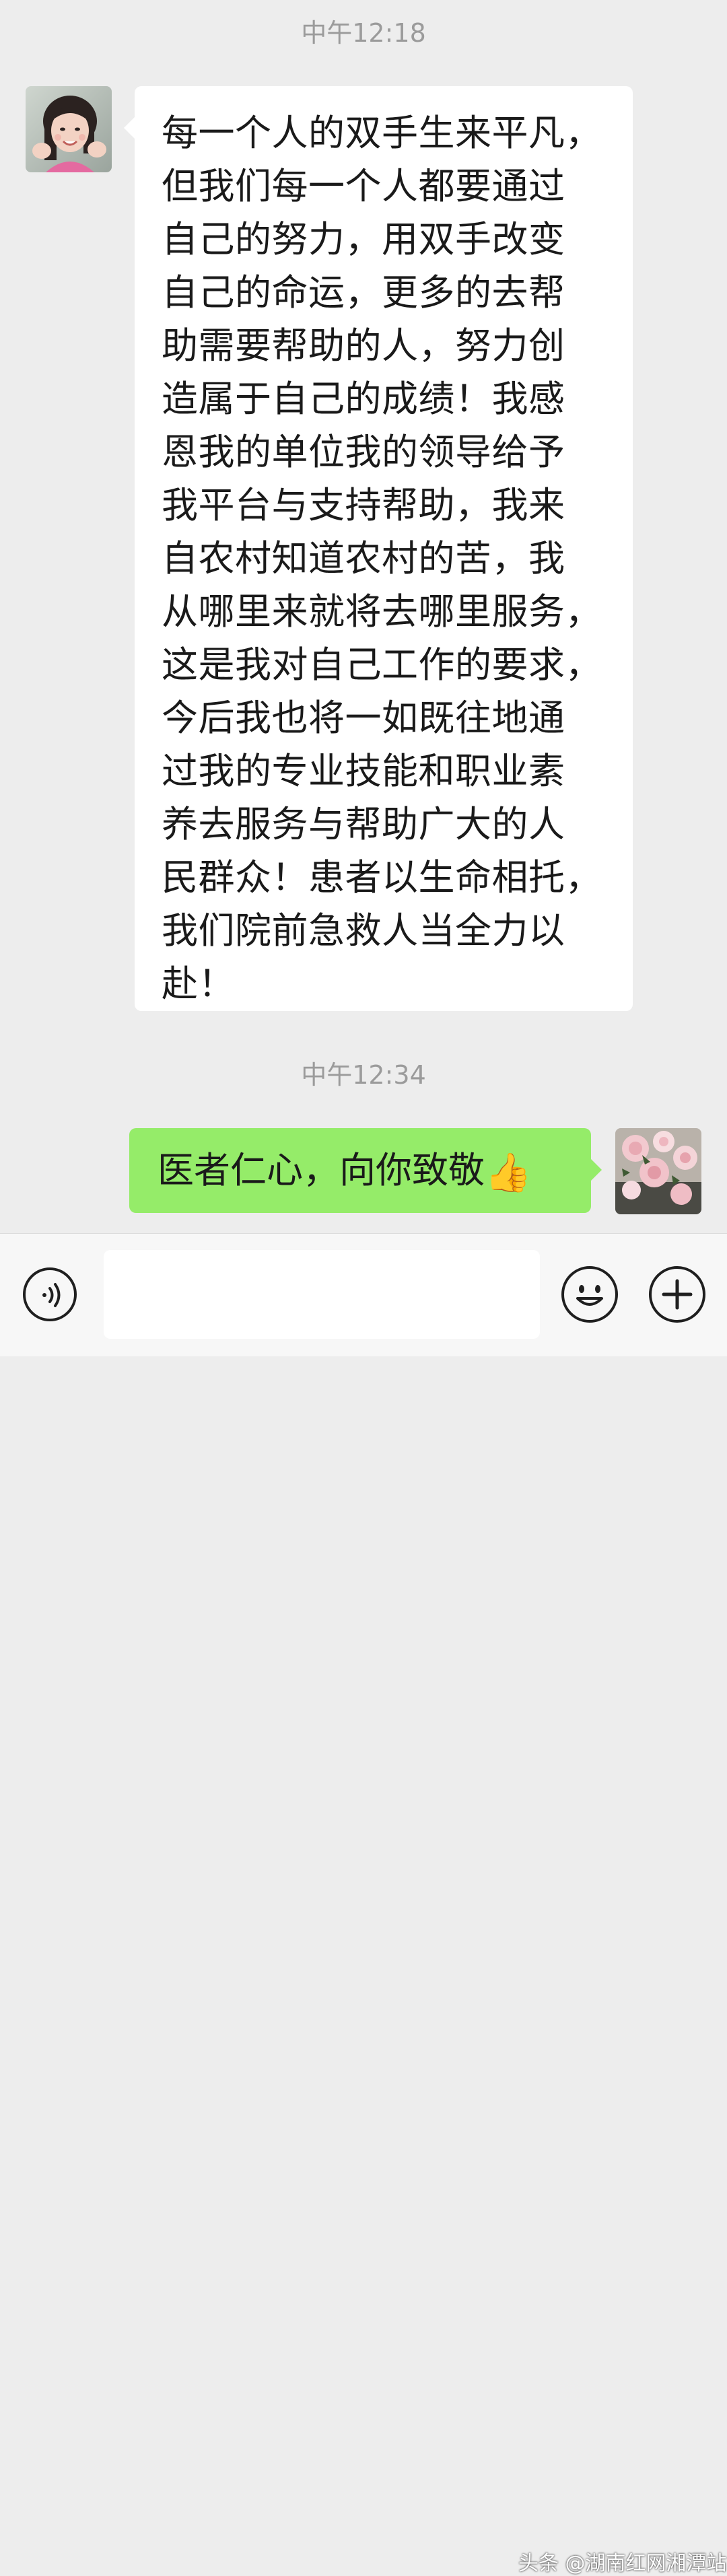  I want to click on voice-button, so click(50, 1294).